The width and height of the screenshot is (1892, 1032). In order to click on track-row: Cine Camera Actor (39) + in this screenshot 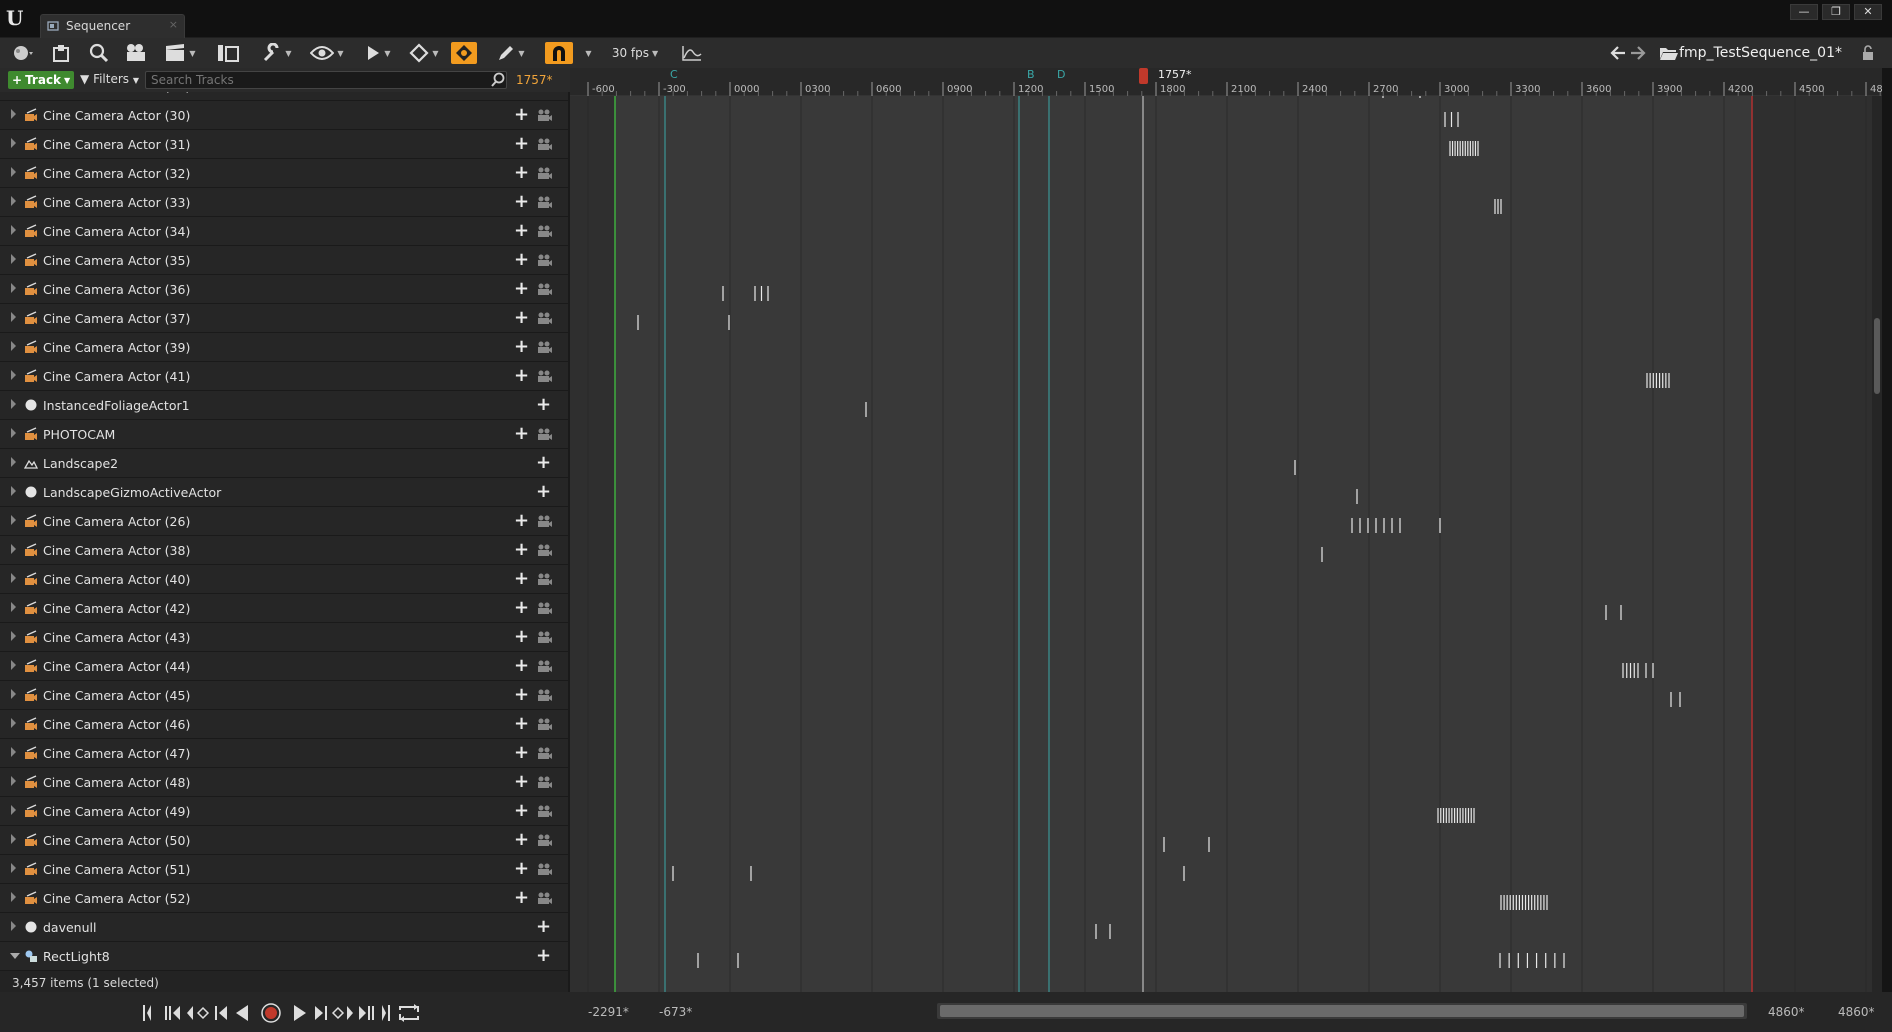, I will do `click(284, 347)`.